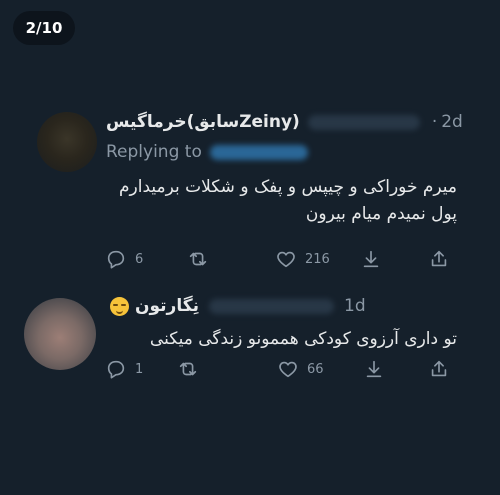 This screenshot has width=500, height=495. What do you see at coordinates (452, 122) in the screenshot?
I see `timestamp: 2d` at bounding box center [452, 122].